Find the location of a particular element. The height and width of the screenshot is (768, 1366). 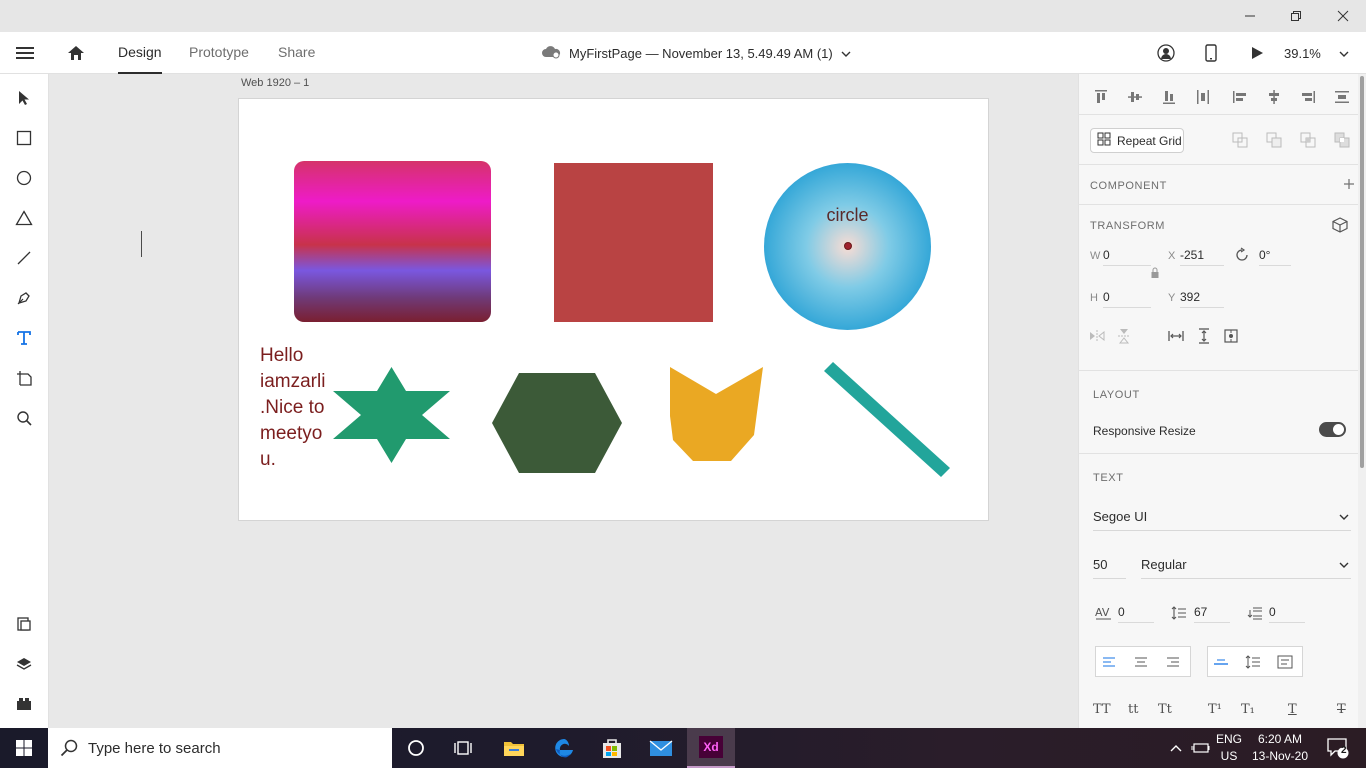

panel-scrollbar-thumb is located at coordinates (1362, 272).